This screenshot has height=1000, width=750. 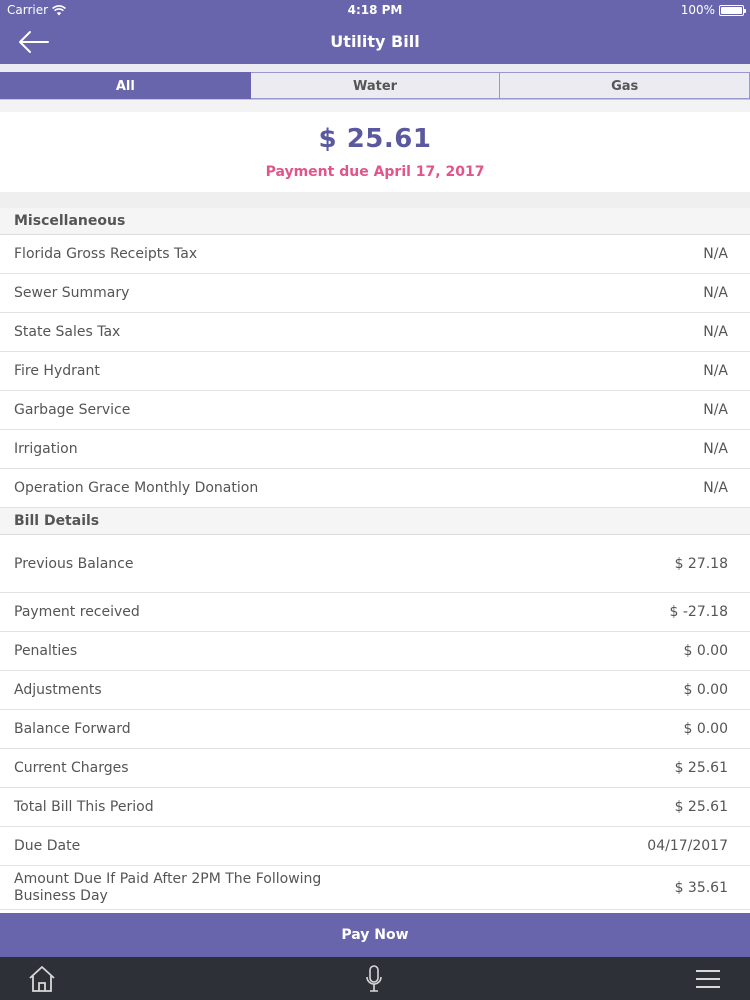 I want to click on item-label: Payment received, so click(x=77, y=612).